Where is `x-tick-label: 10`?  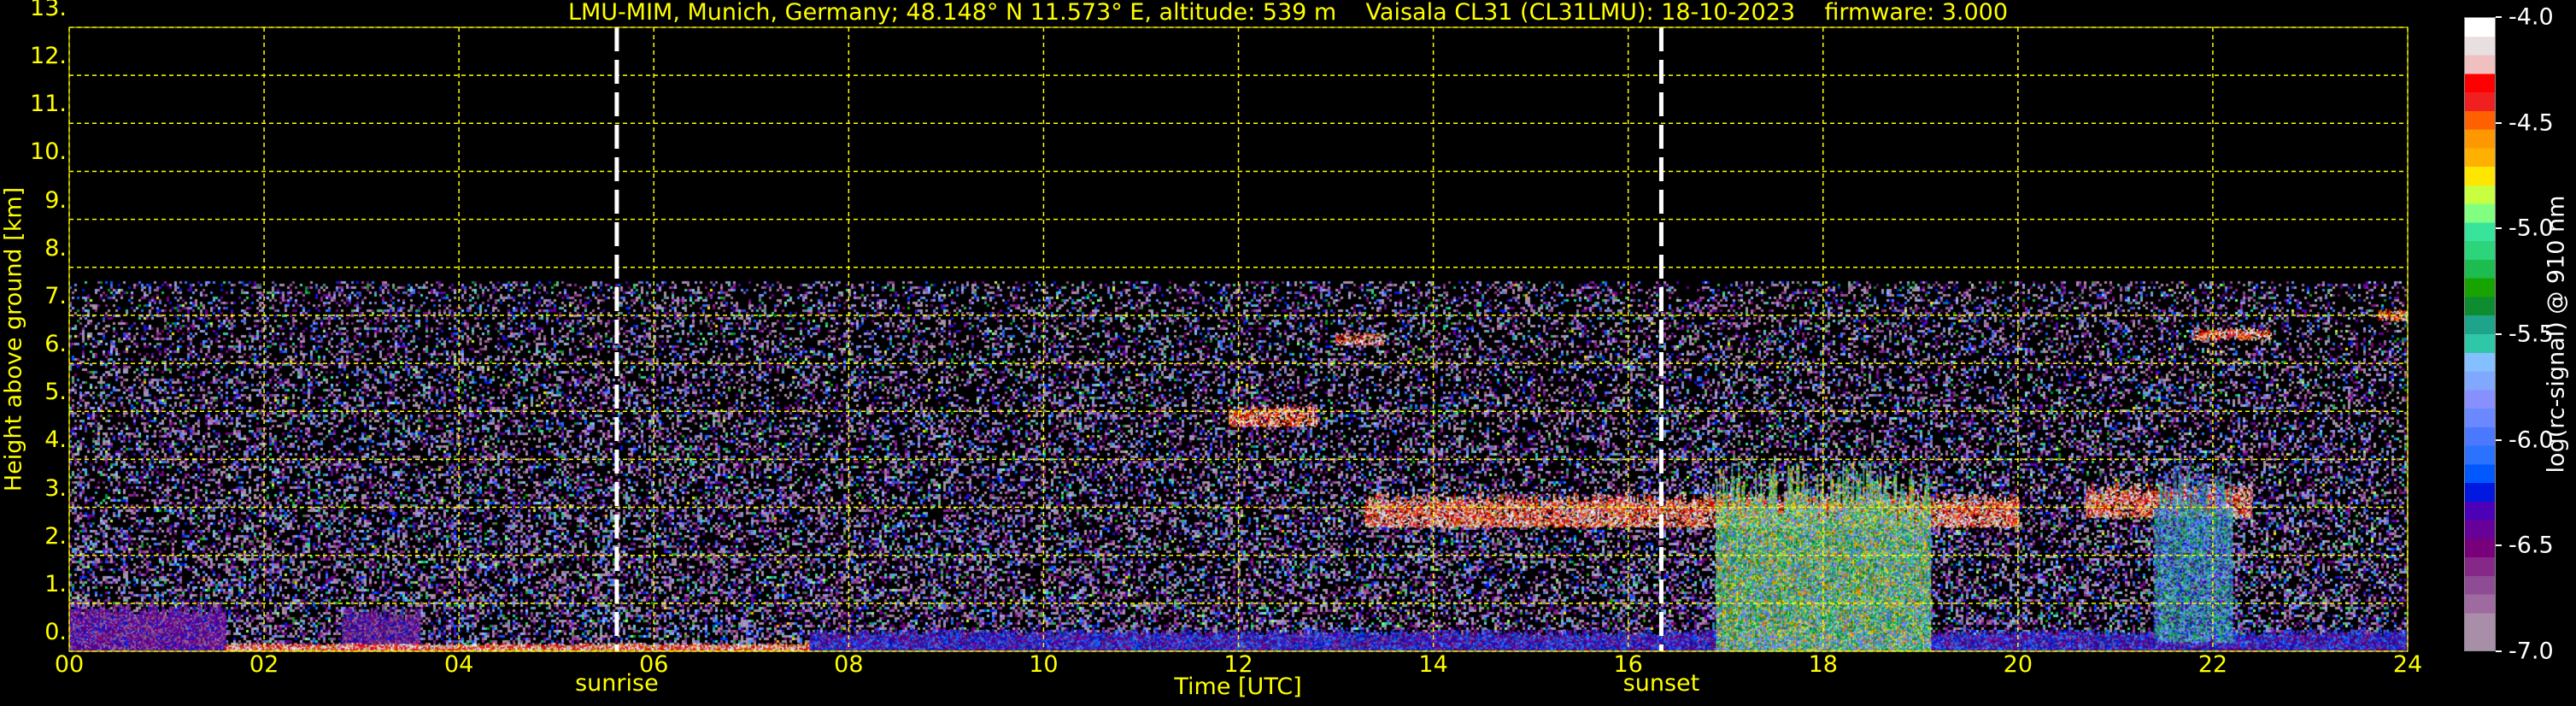 x-tick-label: 10 is located at coordinates (1044, 664).